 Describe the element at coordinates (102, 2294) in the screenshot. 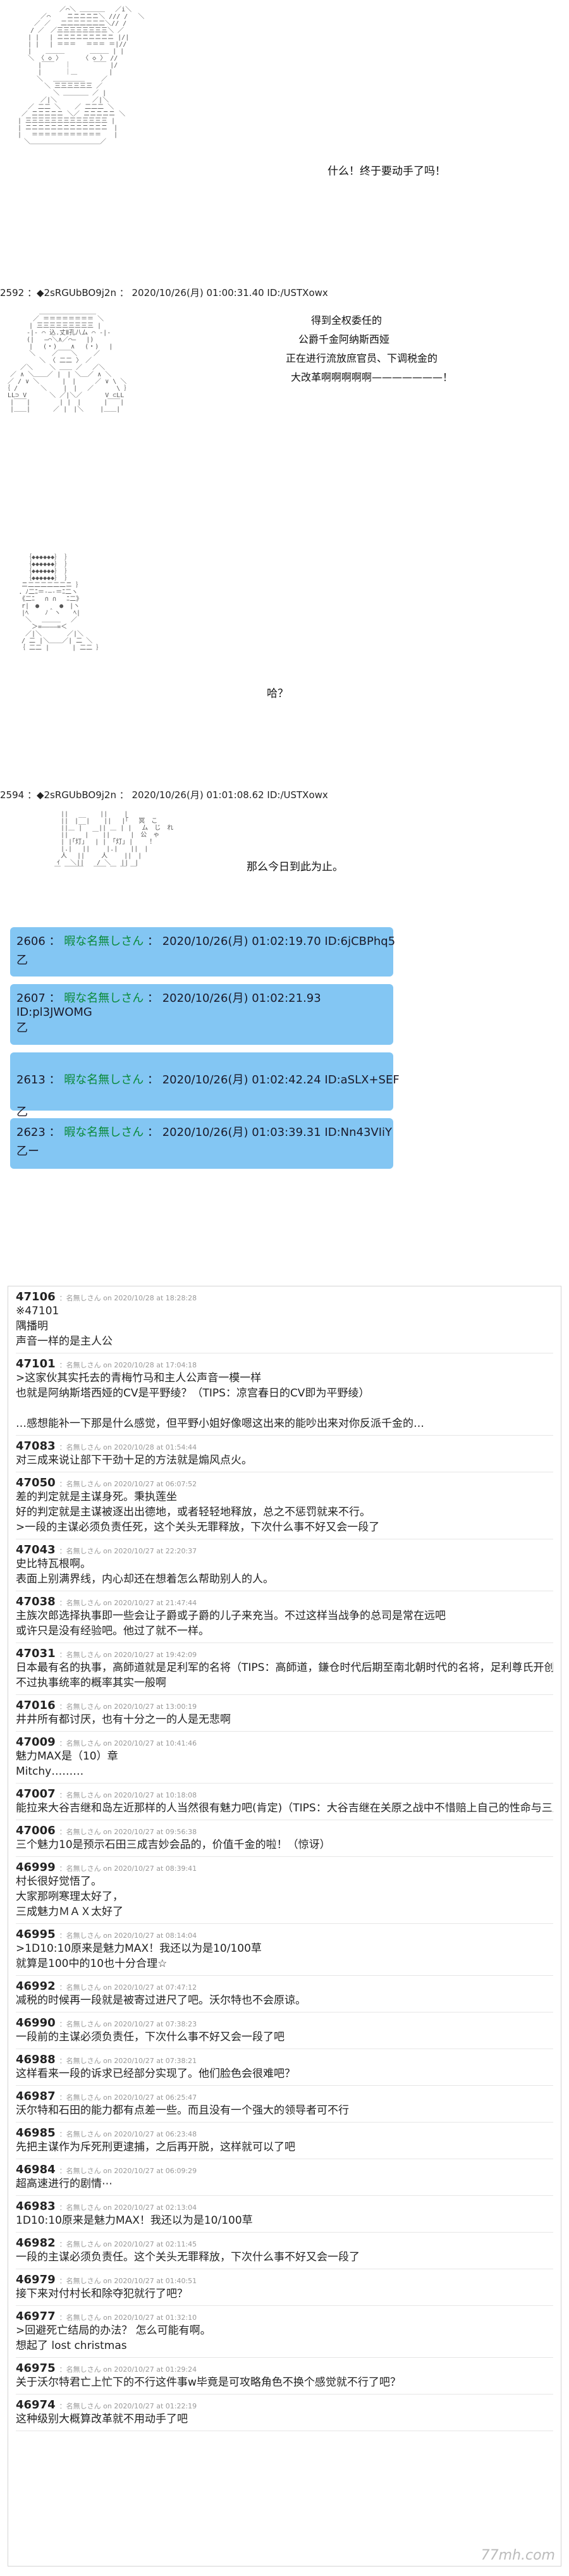

I see `comment-line: 接下来对付村长和除夺犯就行了吧？` at that location.